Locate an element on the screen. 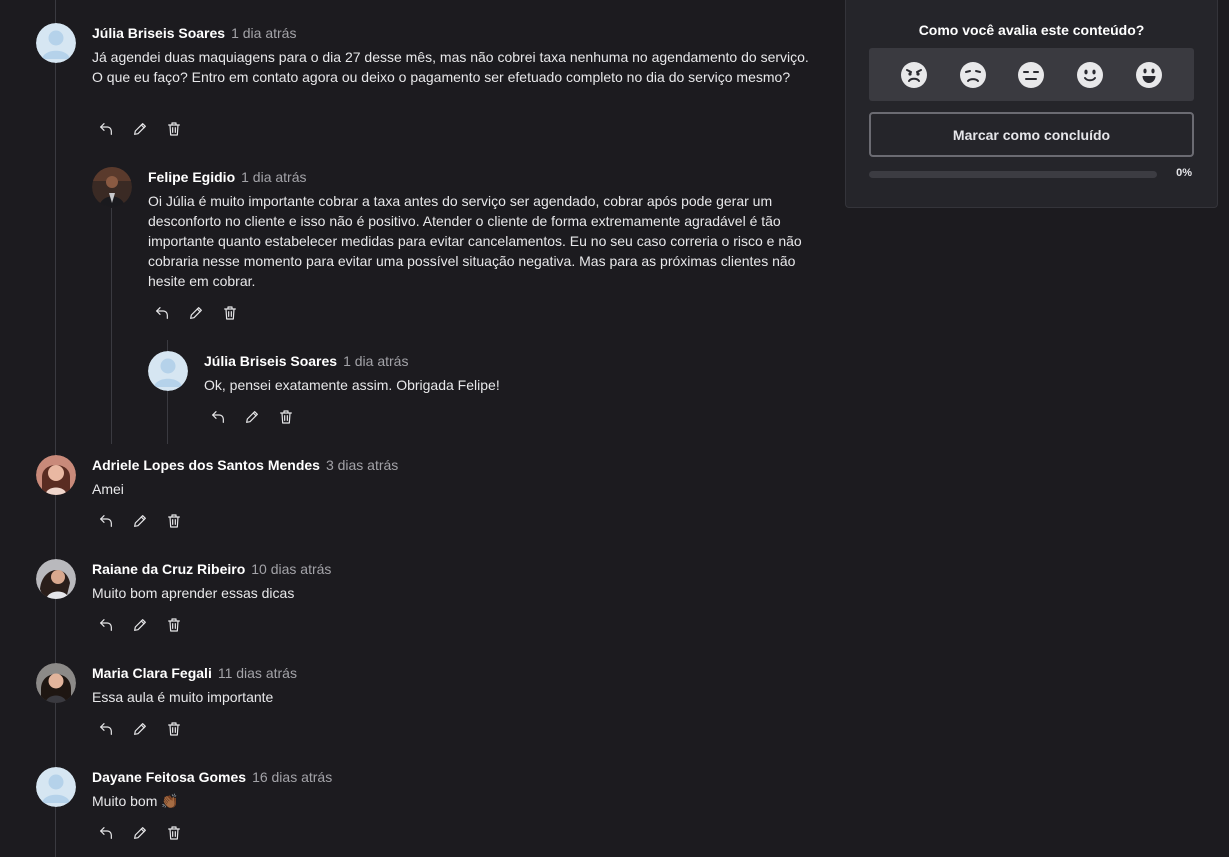  angry-face-icon is located at coordinates (914, 75).